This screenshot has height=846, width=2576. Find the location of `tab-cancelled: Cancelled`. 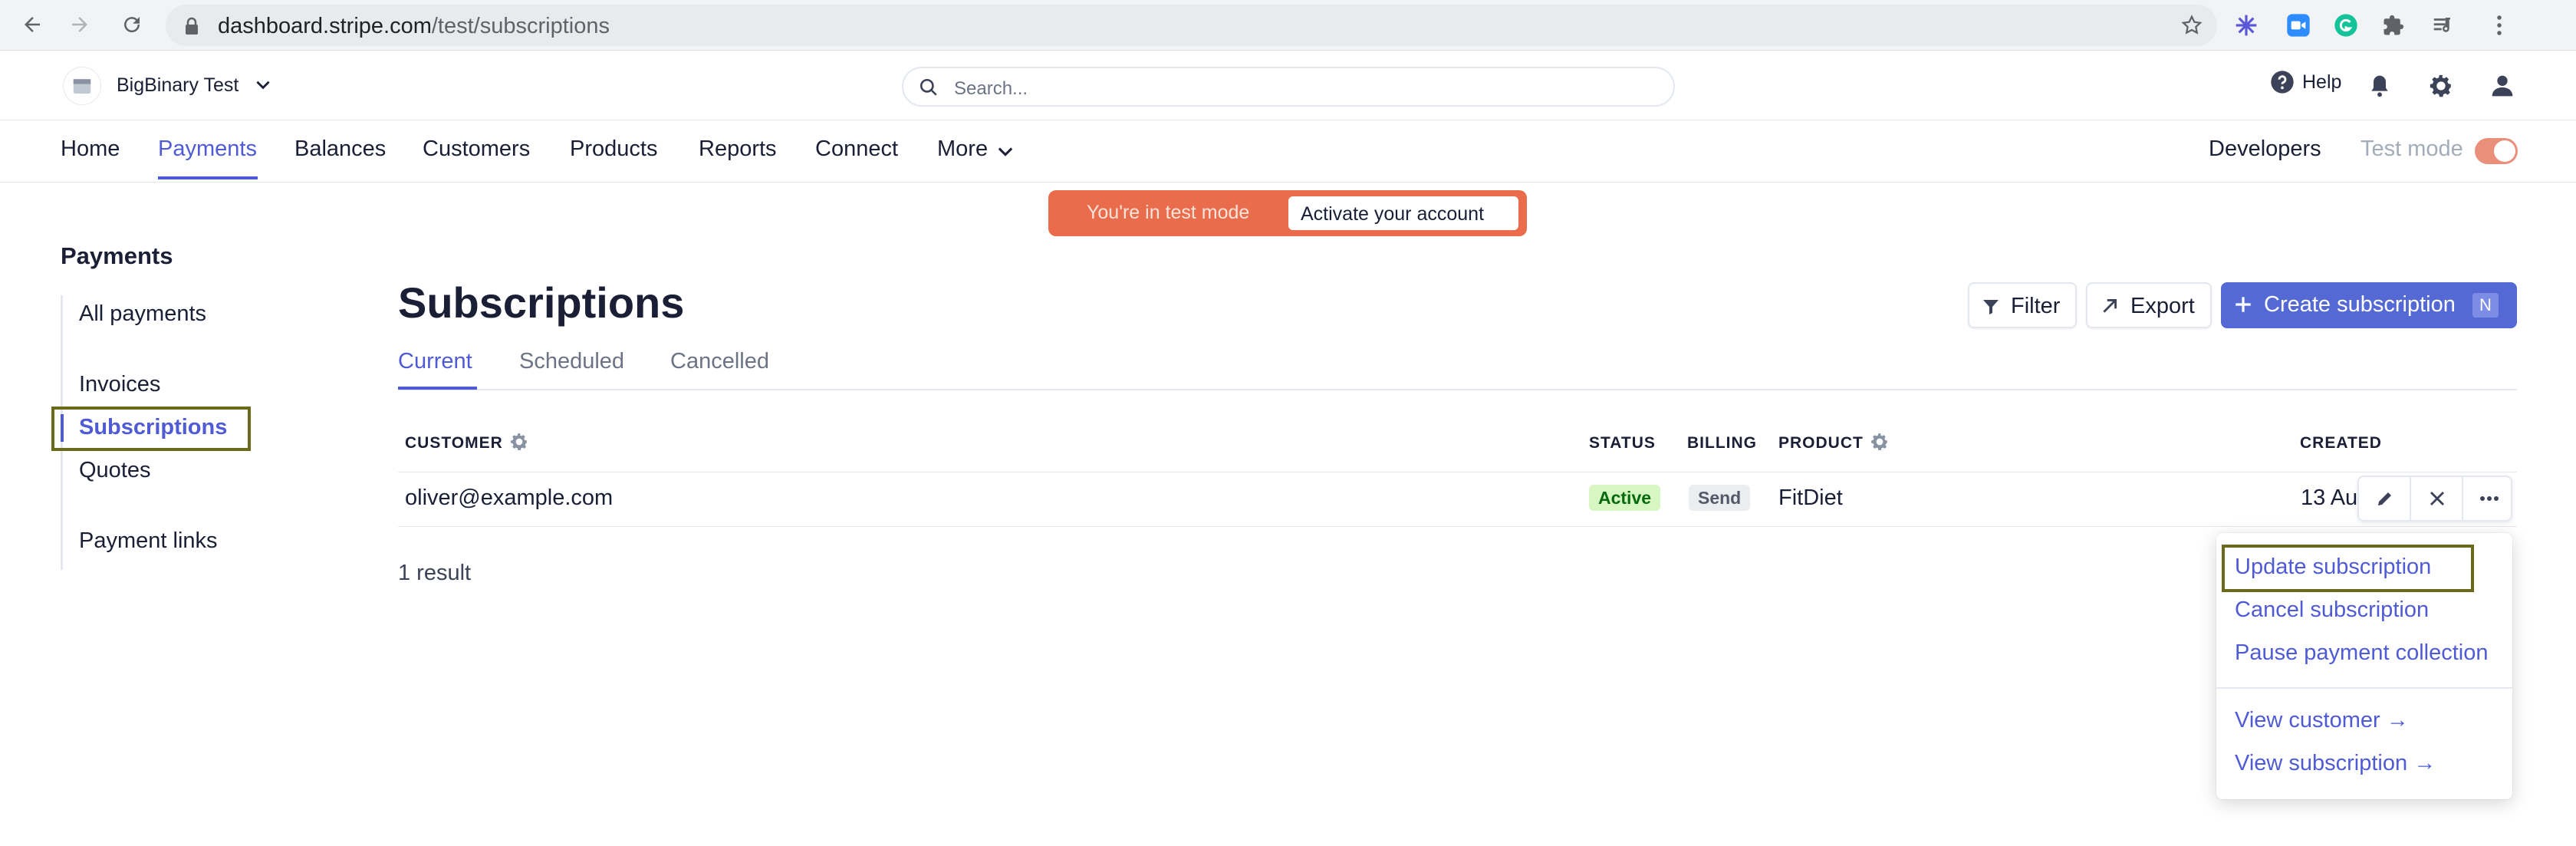

tab-cancelled: Cancelled is located at coordinates (719, 361).